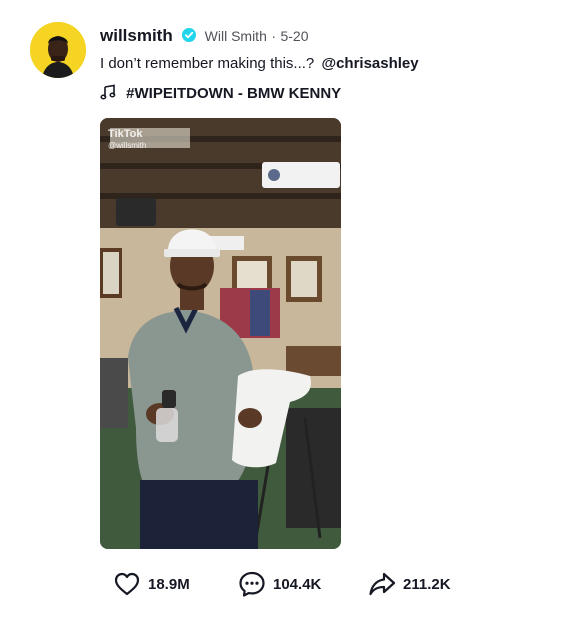  Describe the element at coordinates (369, 63) in the screenshot. I see `mention-link: @chrisashley` at that location.